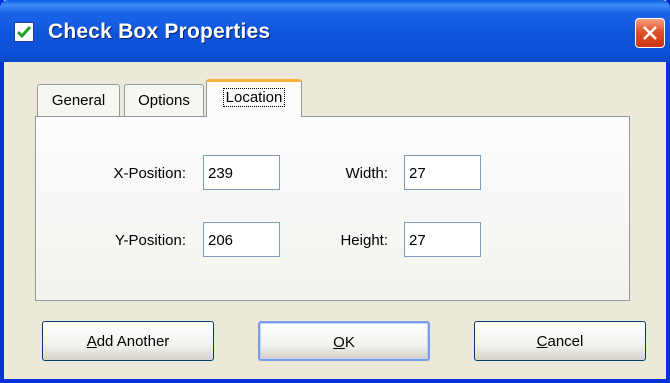  Describe the element at coordinates (24, 32) in the screenshot. I see `checkbox-icon` at that location.